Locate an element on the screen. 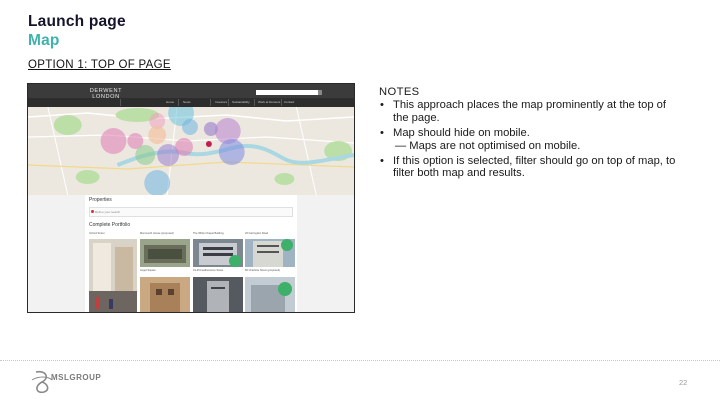  nav-work: Work at Derwent is located at coordinates (269, 102).